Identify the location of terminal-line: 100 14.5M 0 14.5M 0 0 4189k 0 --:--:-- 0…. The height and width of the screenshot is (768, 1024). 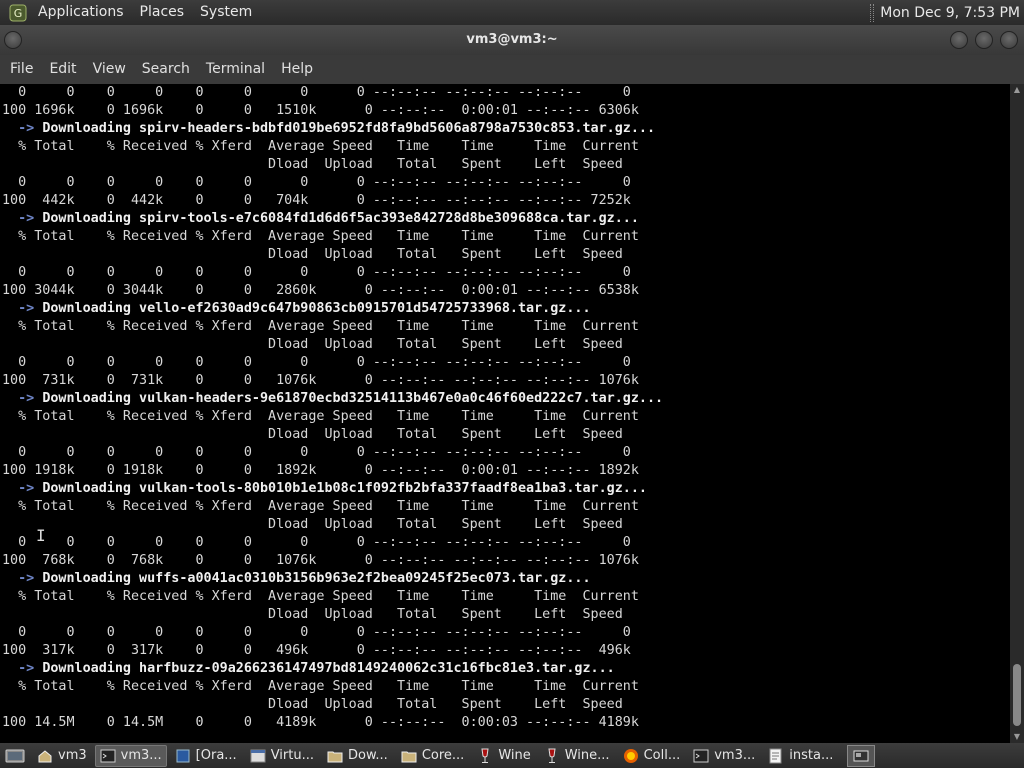
(320, 722).